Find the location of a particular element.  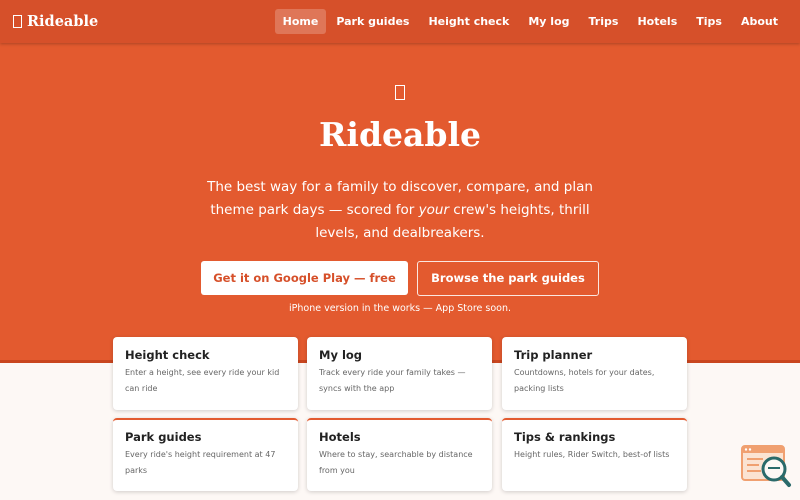

nav-link-height-check: Height check is located at coordinates (468, 21).